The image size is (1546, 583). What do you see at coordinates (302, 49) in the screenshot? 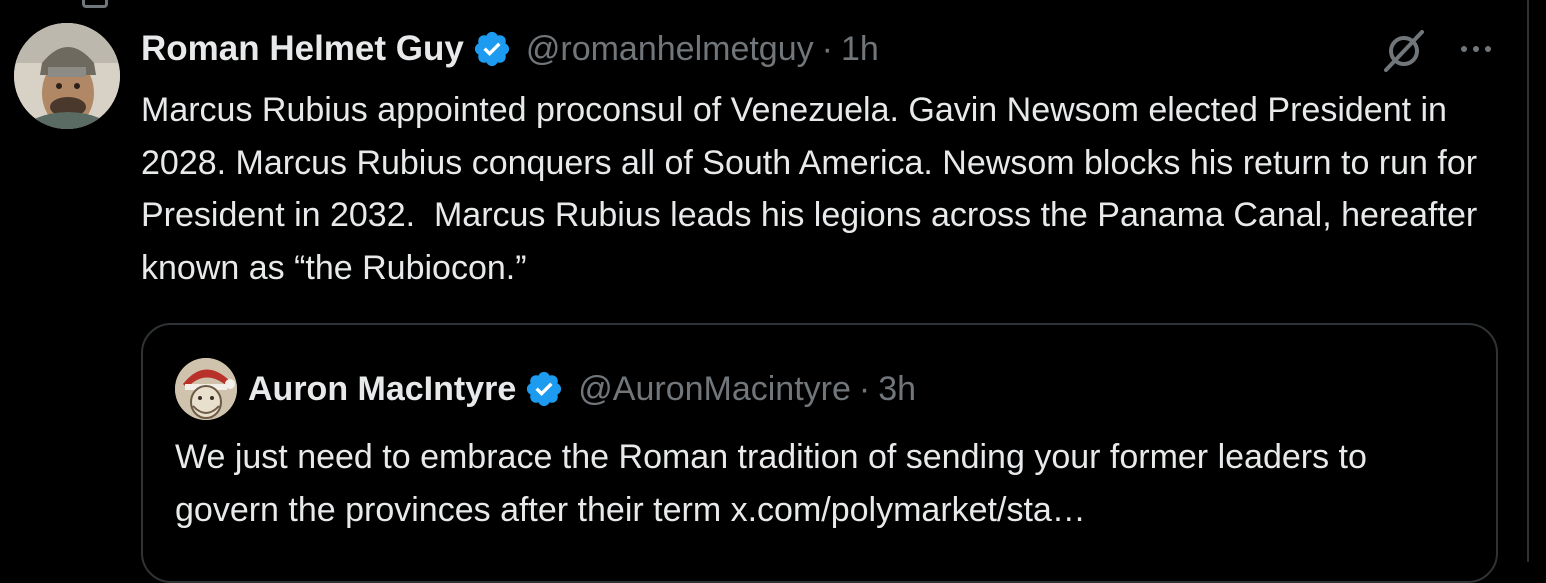
I see `author-display-name: Roman Helmet Guy` at bounding box center [302, 49].